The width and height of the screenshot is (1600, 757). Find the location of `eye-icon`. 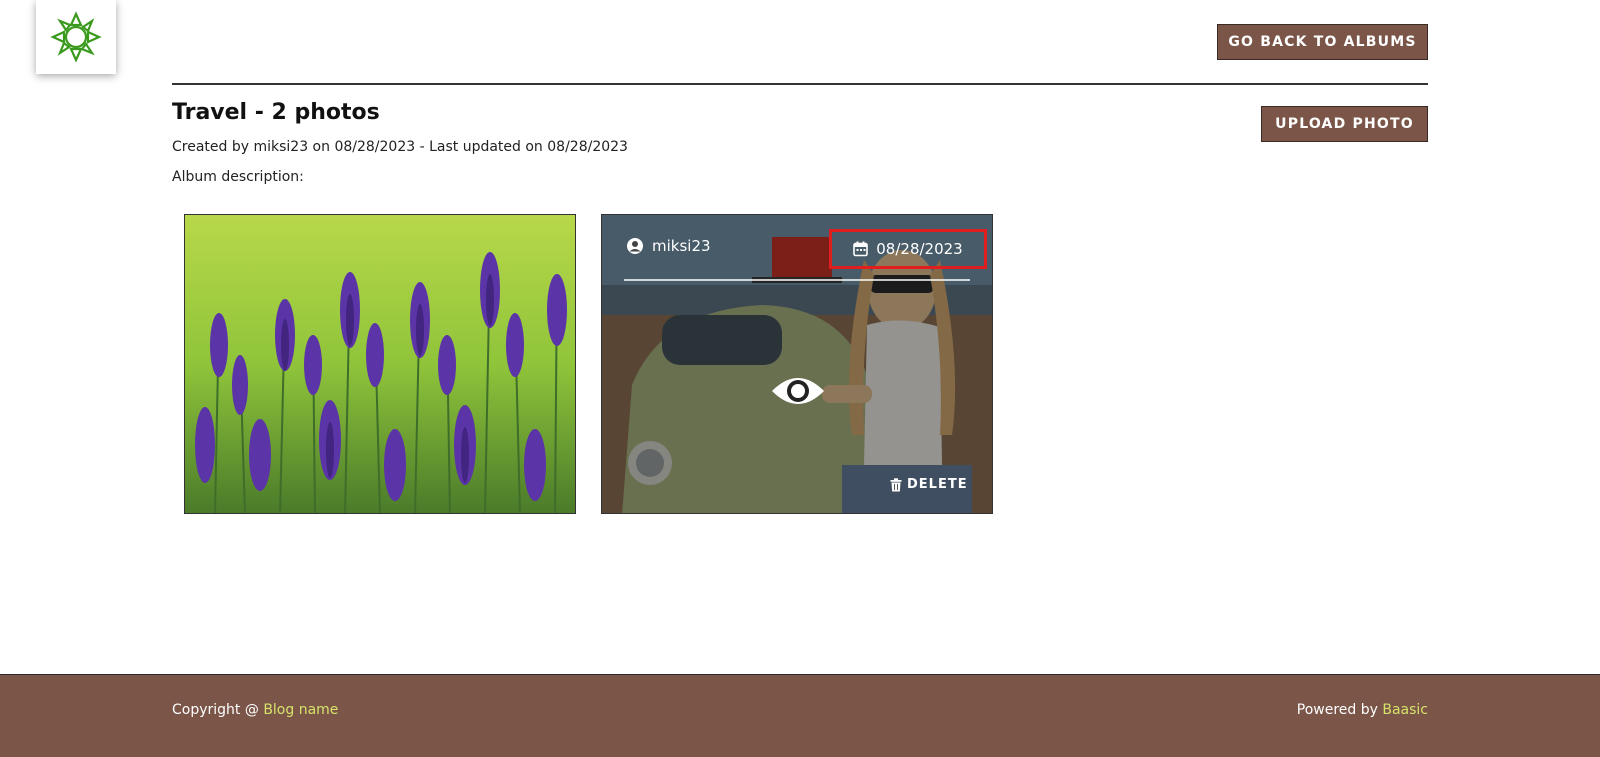

eye-icon is located at coordinates (798, 391).